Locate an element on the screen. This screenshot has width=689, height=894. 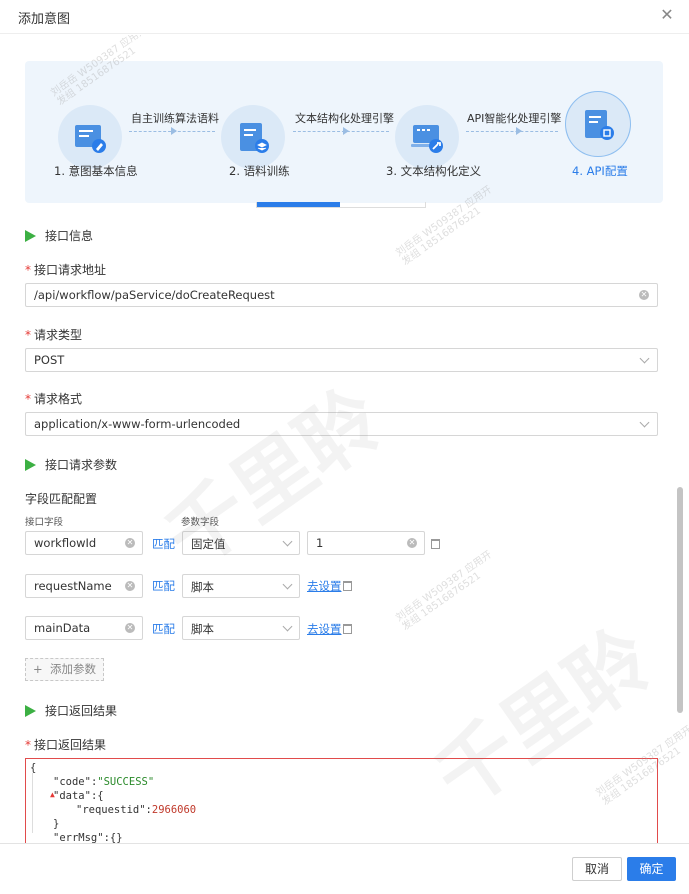
field-input-maindata: mainData ✕ is located at coordinates (84, 628).